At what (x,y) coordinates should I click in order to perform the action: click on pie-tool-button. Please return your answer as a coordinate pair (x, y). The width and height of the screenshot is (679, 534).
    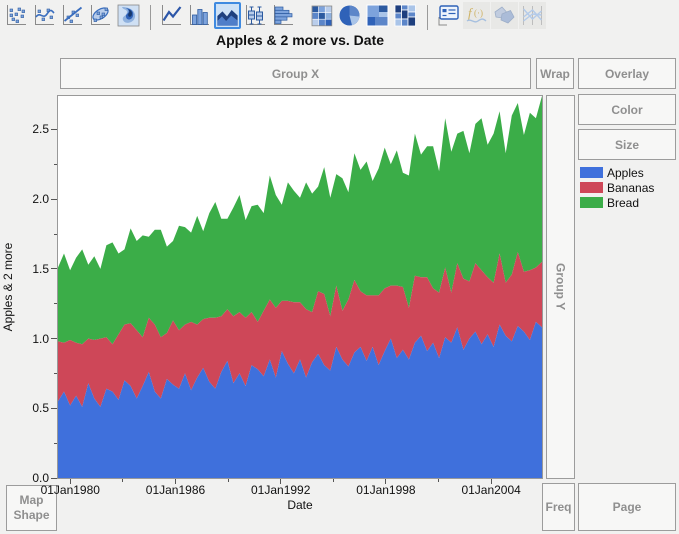
    Looking at the image, I should click on (349, 15).